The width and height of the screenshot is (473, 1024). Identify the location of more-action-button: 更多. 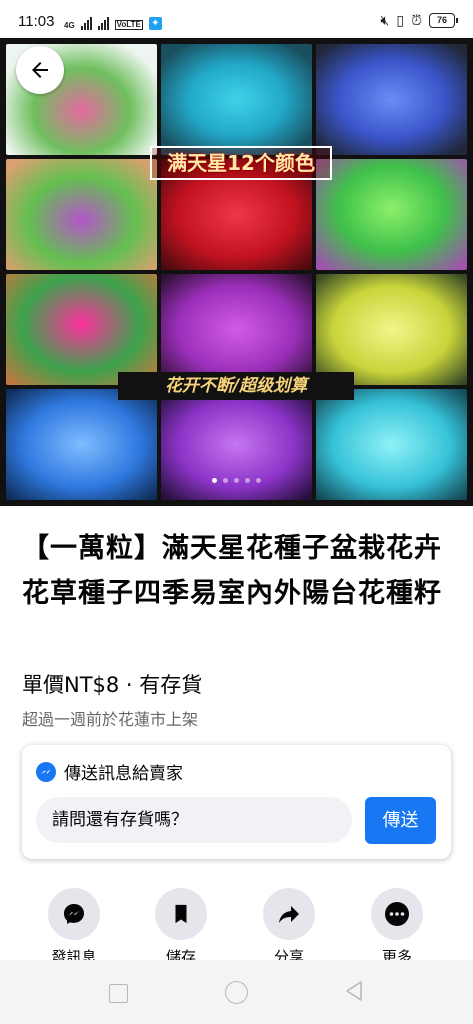
(397, 927).